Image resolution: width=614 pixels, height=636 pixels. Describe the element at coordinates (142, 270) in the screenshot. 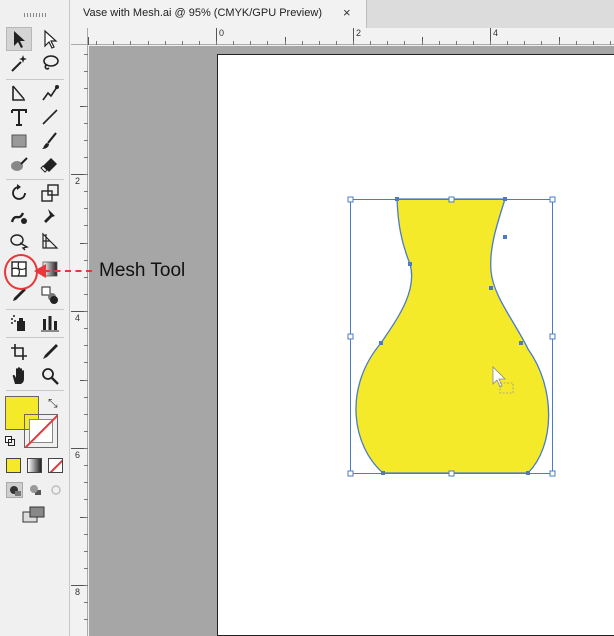

I see `annotation-label: Mesh Tool` at that location.